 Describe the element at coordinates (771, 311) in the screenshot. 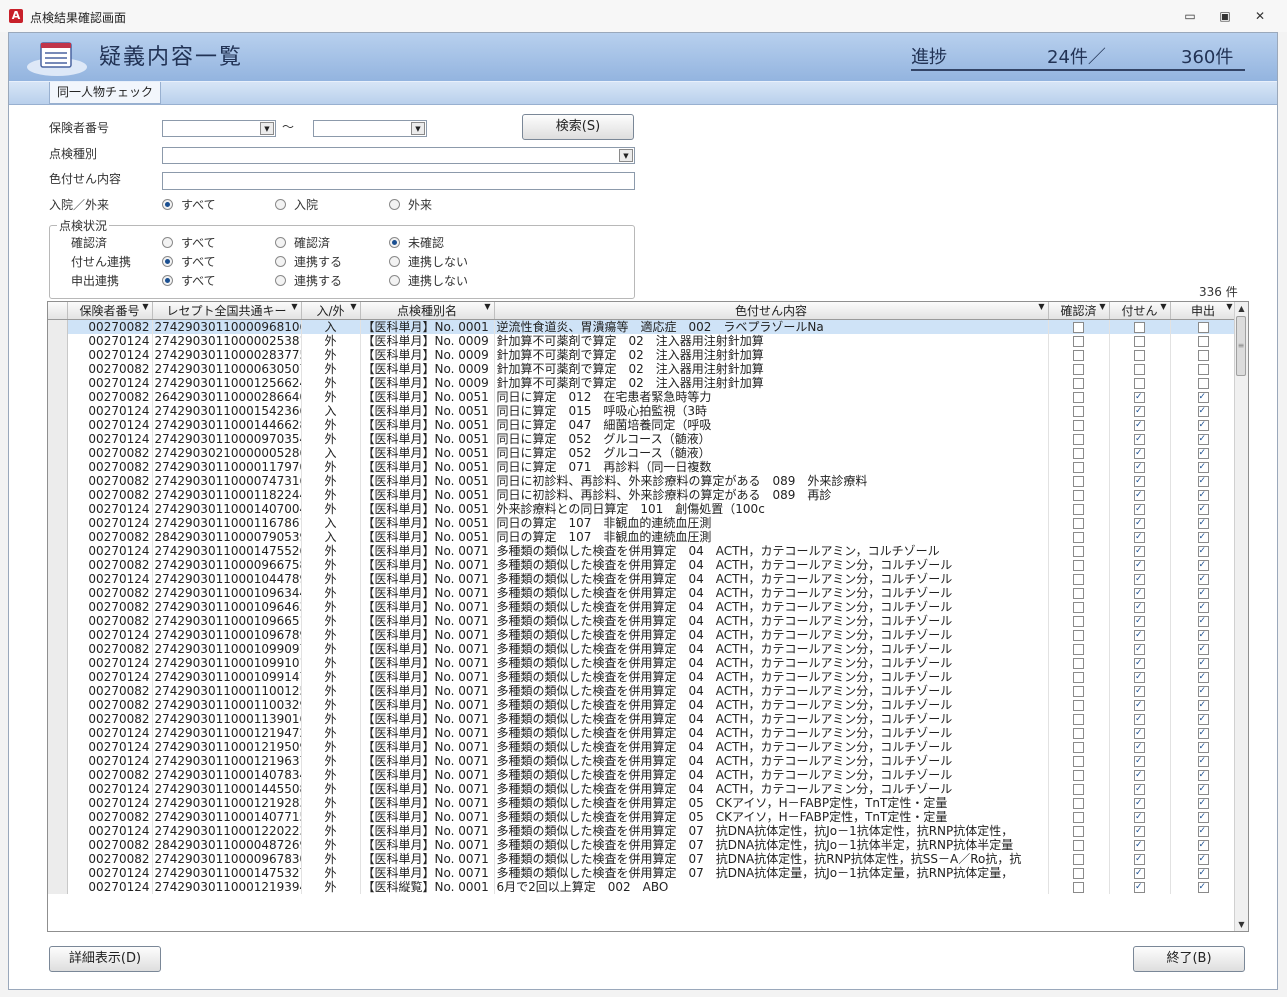

I see `col-header-sticky-content: 色付せん内容 ▼` at that location.